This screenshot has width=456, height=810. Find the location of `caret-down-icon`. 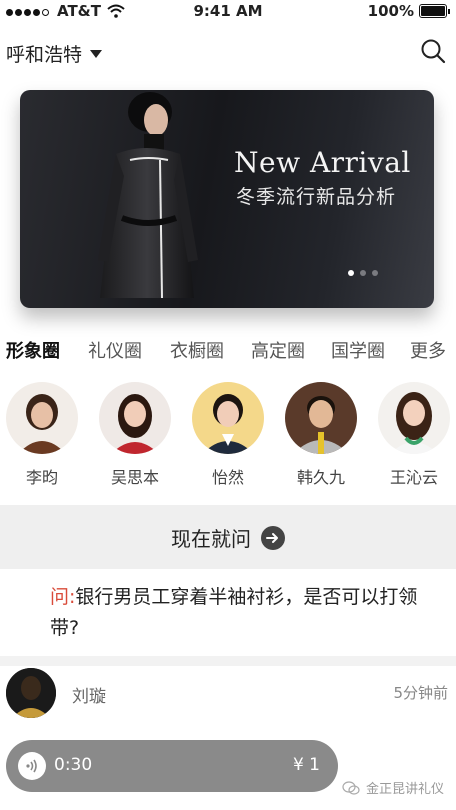

caret-down-icon is located at coordinates (96, 53).